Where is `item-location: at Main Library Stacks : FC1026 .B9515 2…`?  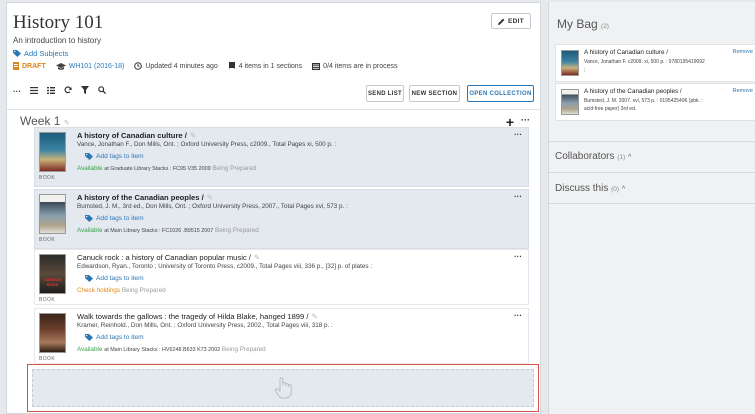 item-location: at Main Library Stacks : FC1026 .B9515 2… is located at coordinates (159, 231).